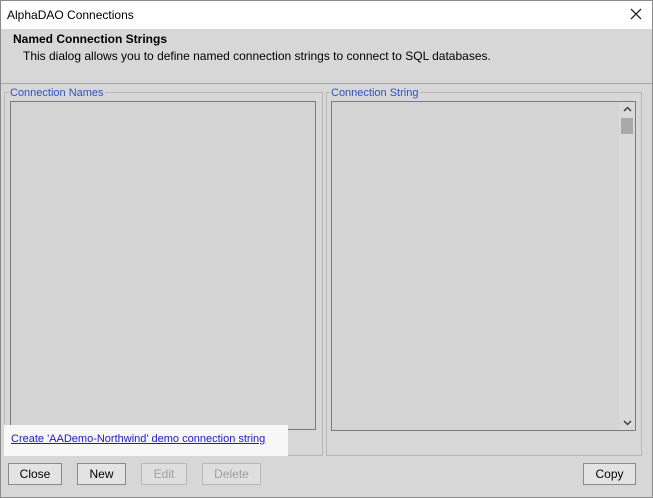 This screenshot has width=653, height=498. I want to click on new-button: New, so click(101, 474).